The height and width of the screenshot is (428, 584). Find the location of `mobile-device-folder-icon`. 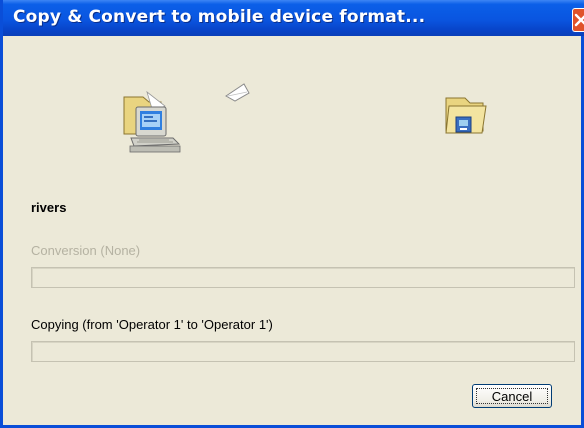

mobile-device-folder-icon is located at coordinates (466, 115).